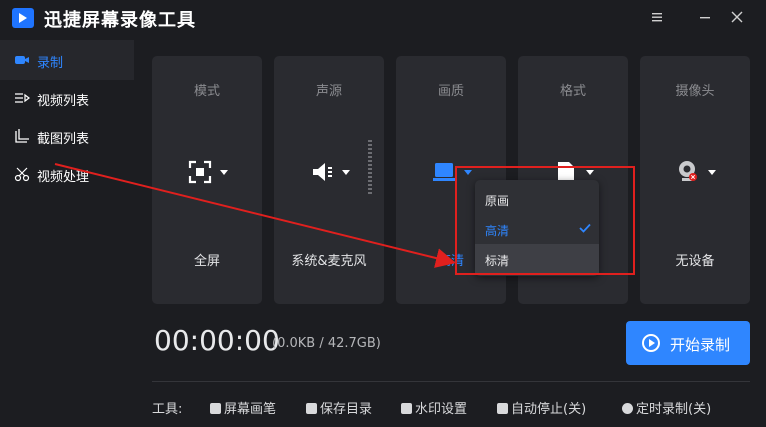 The height and width of the screenshot is (427, 766). What do you see at coordinates (67, 60) in the screenshot?
I see `sidebar-item-record: 录制` at bounding box center [67, 60].